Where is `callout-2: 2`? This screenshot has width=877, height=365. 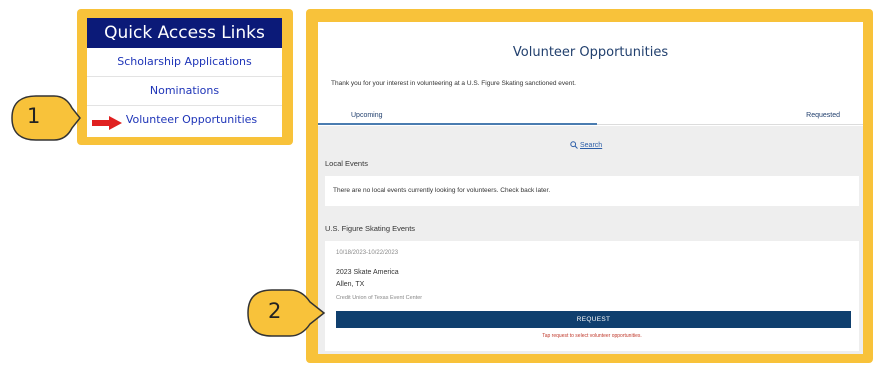 callout-2: 2 is located at coordinates (285, 313).